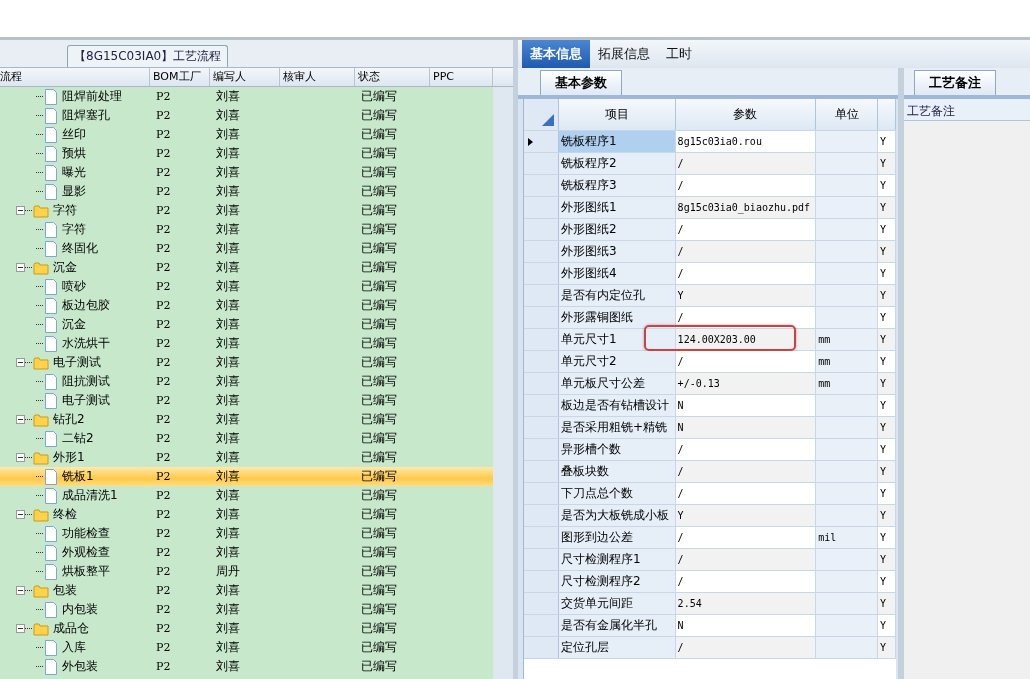  I want to click on row-indicator, so click(541, 141).